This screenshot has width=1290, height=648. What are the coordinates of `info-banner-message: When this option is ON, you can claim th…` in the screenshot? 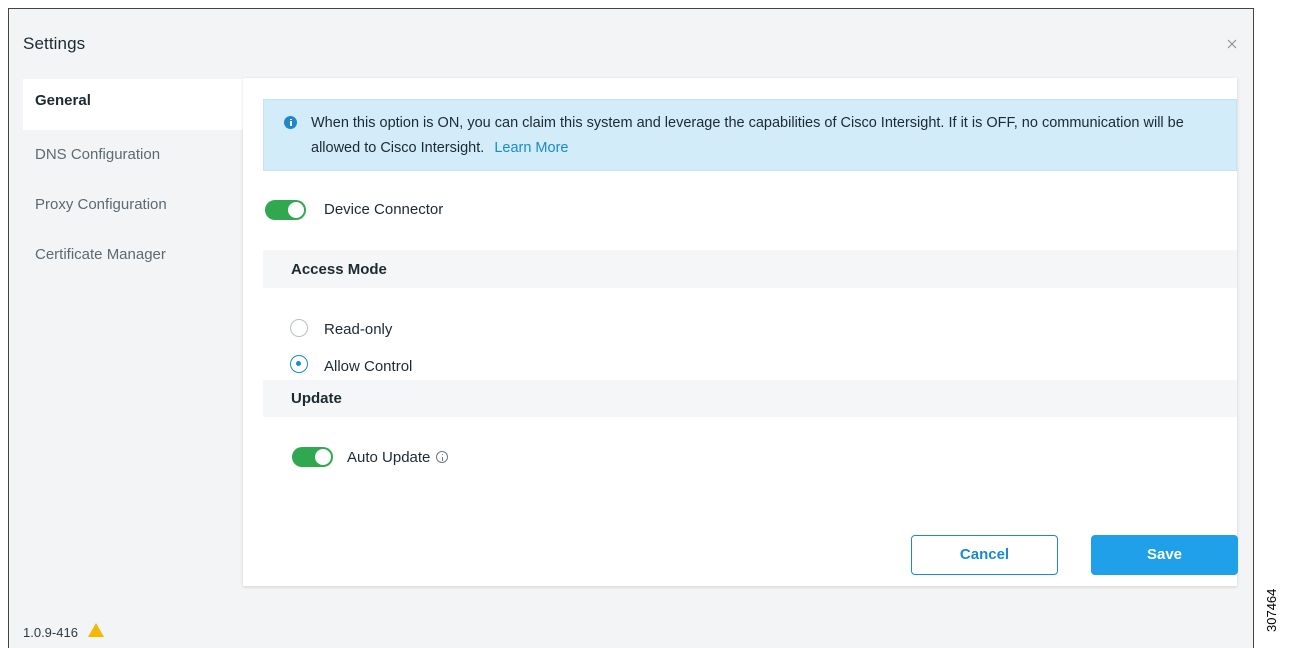 It's located at (747, 135).